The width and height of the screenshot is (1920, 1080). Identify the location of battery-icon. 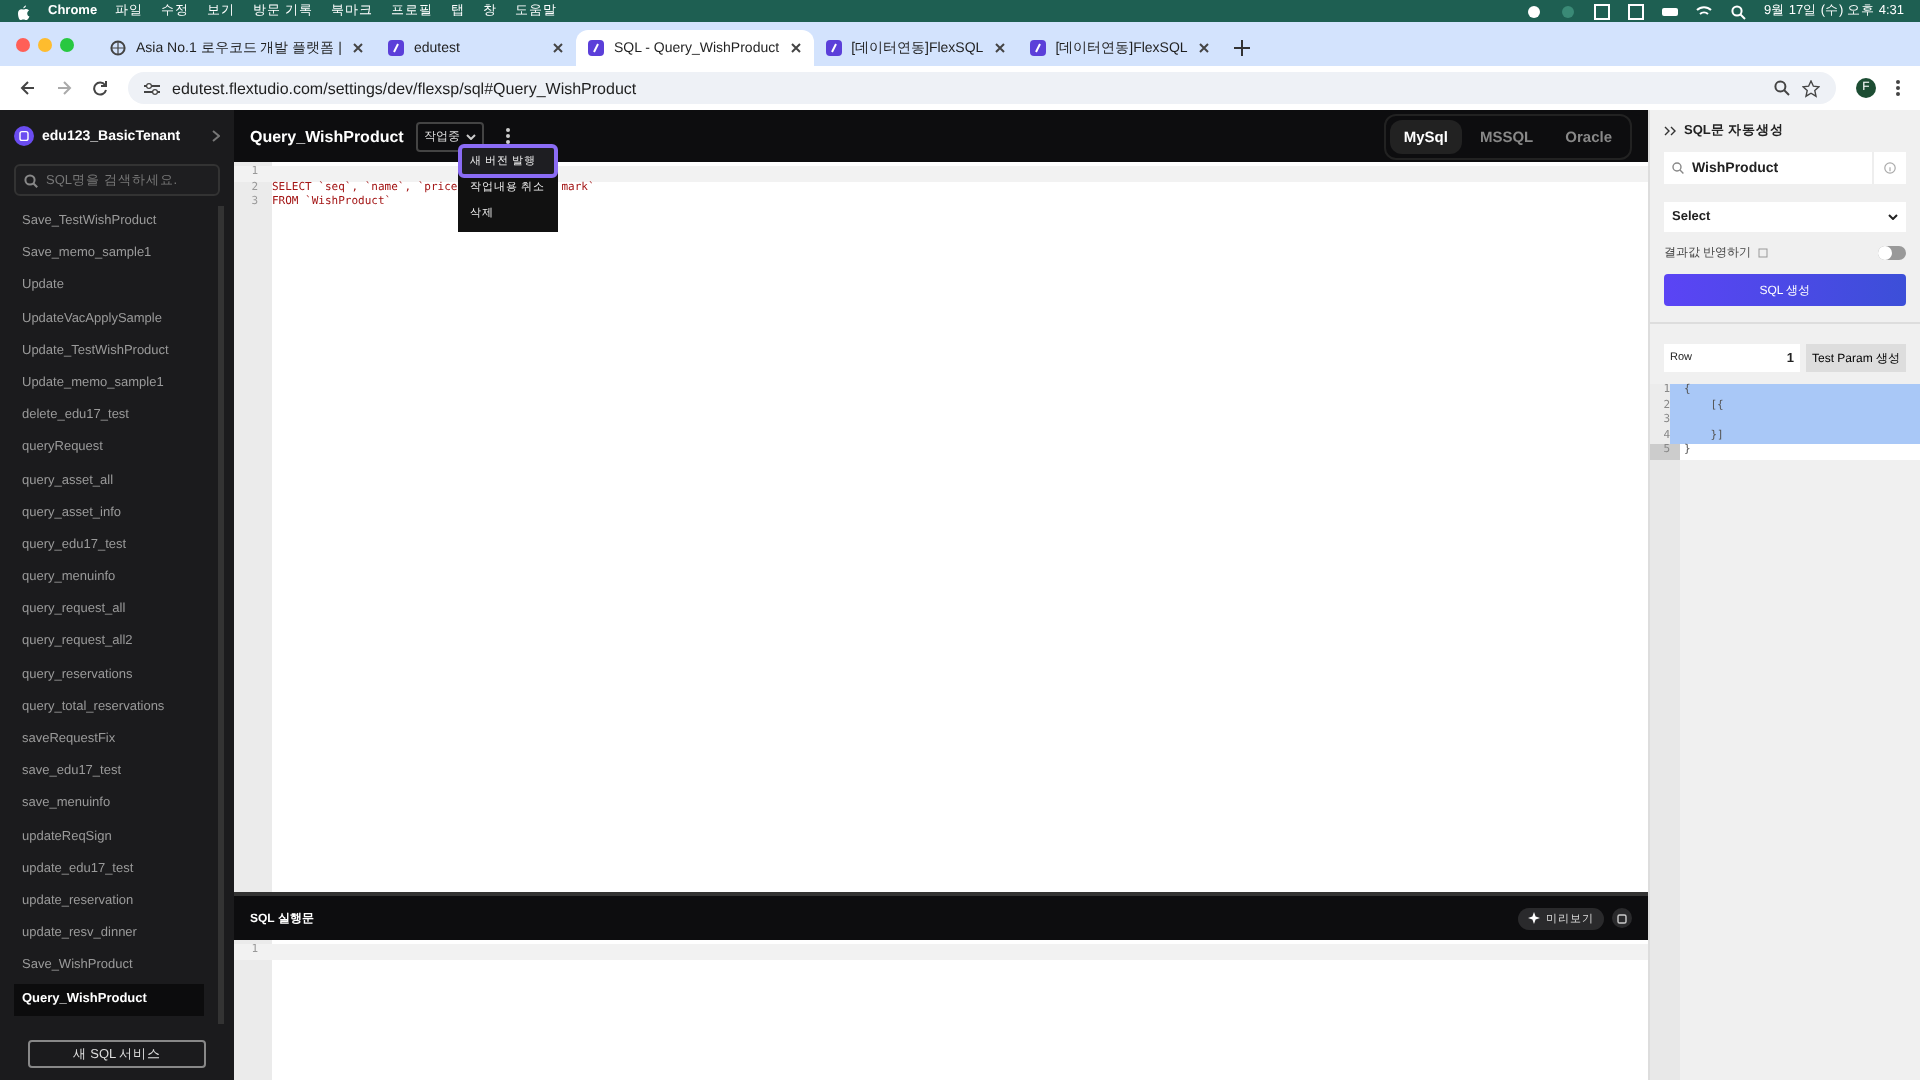
(1669, 11).